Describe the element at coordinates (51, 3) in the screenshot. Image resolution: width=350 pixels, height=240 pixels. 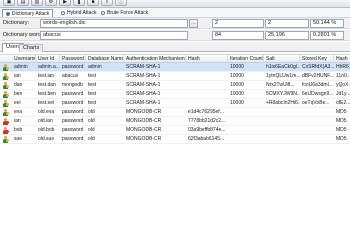
I see `settings-button: ⚙` at that location.